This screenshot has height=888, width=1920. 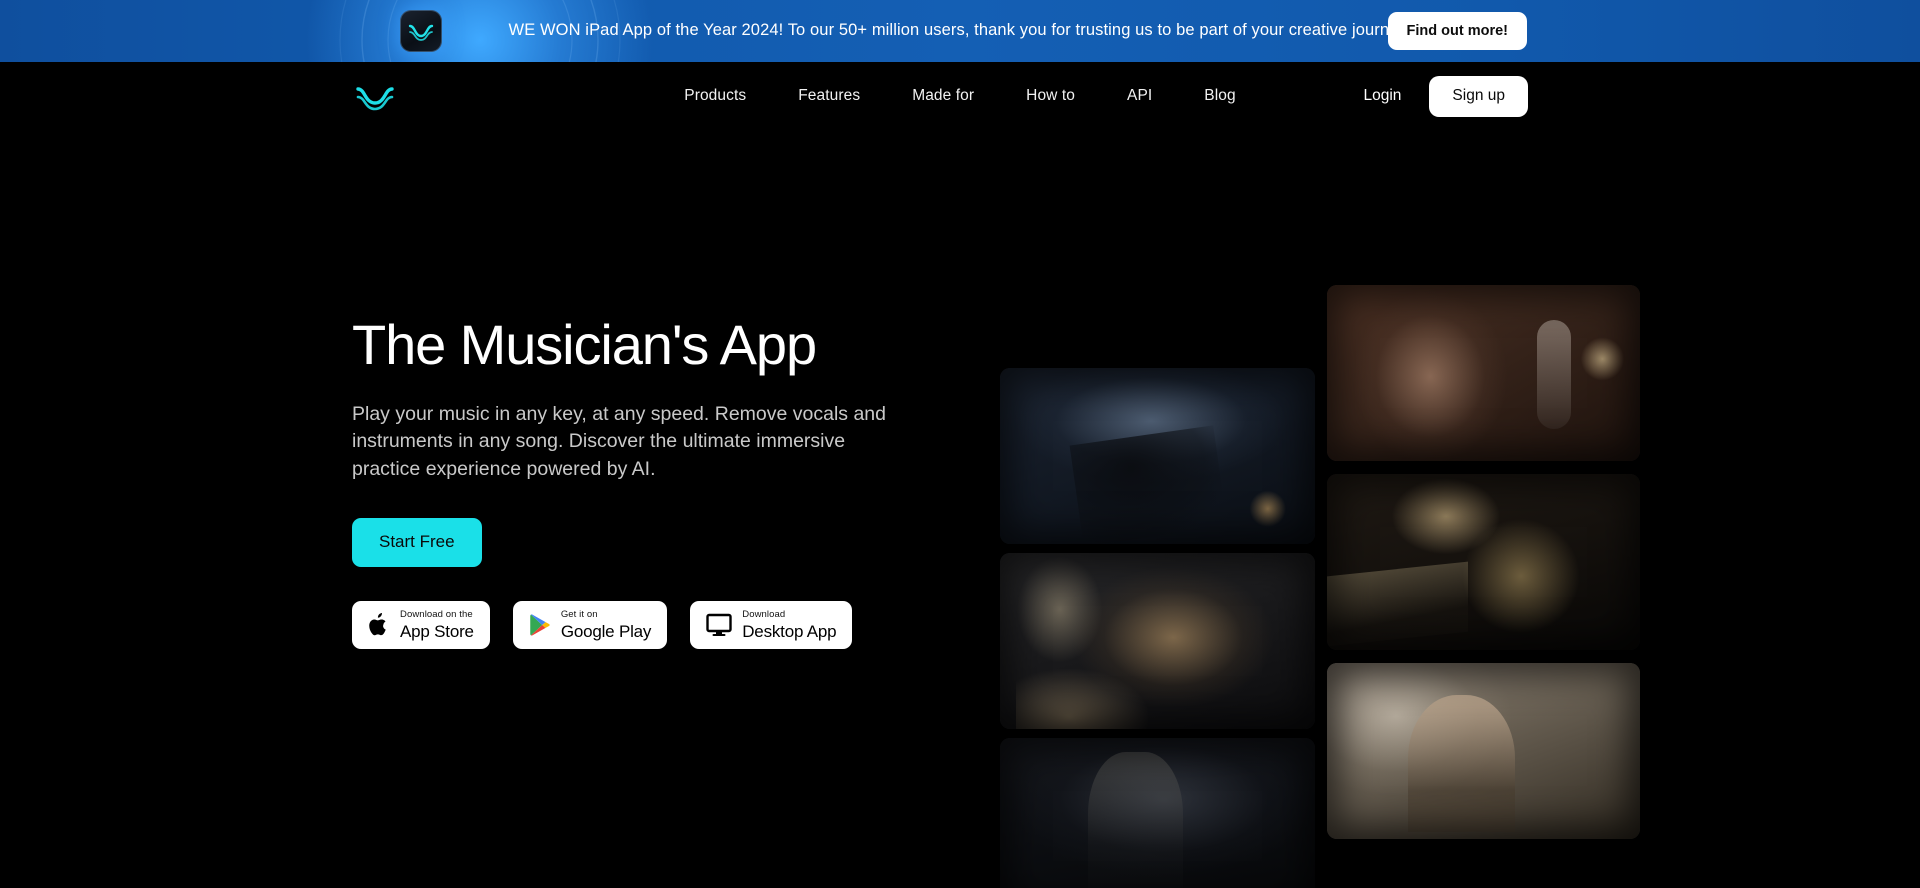 I want to click on app-store-badge-small: Download on the, so click(x=436, y=615).